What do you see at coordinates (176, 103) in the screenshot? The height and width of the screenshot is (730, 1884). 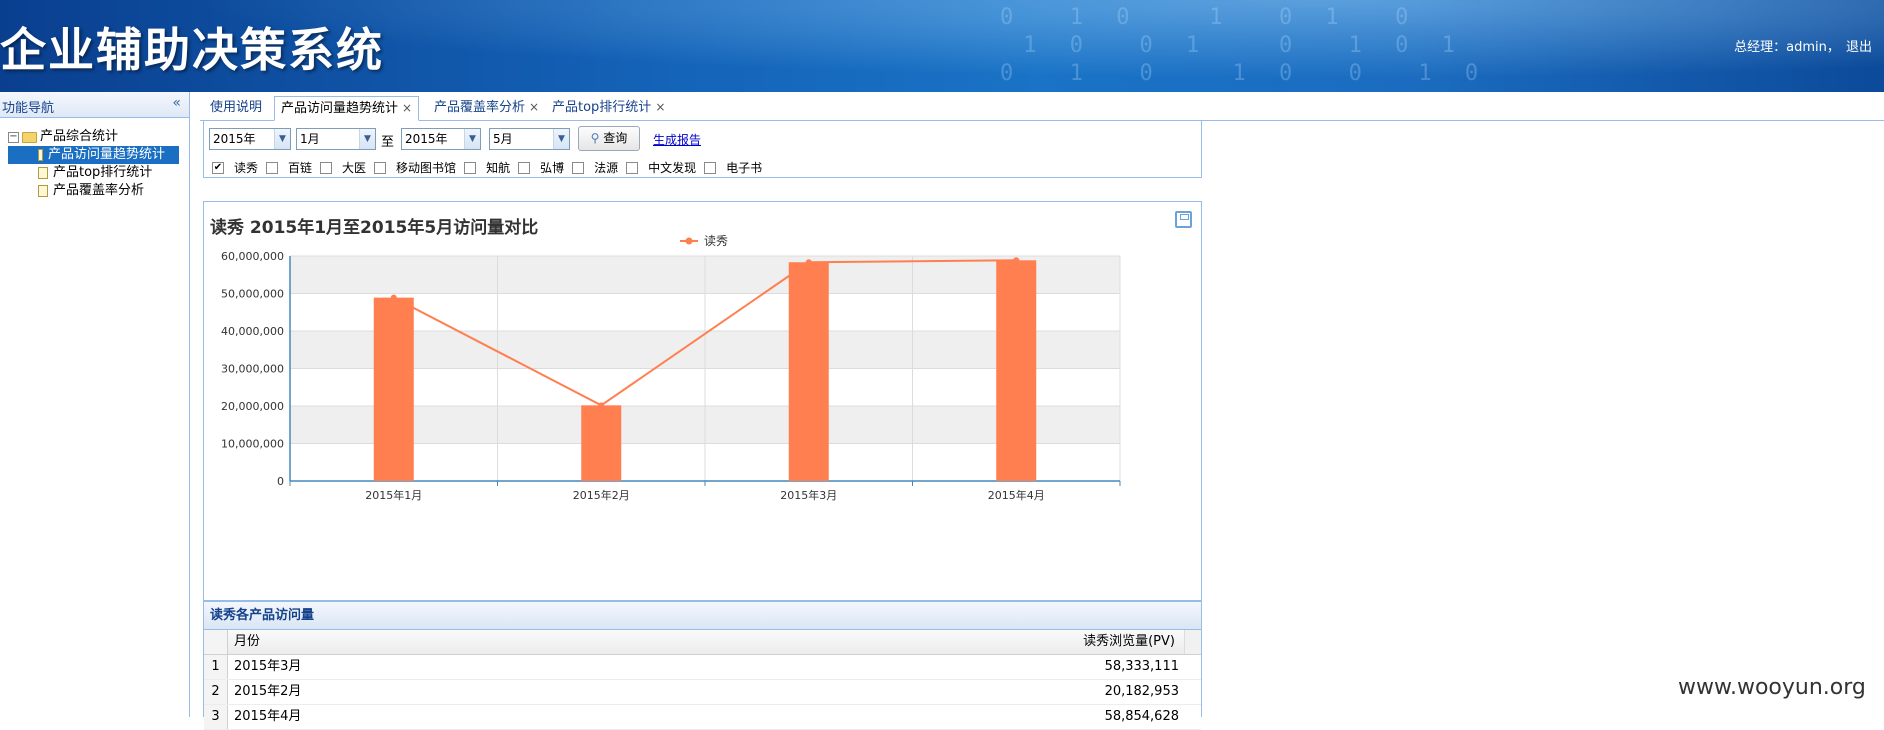 I see `collapse-sidebar-icon: «` at bounding box center [176, 103].